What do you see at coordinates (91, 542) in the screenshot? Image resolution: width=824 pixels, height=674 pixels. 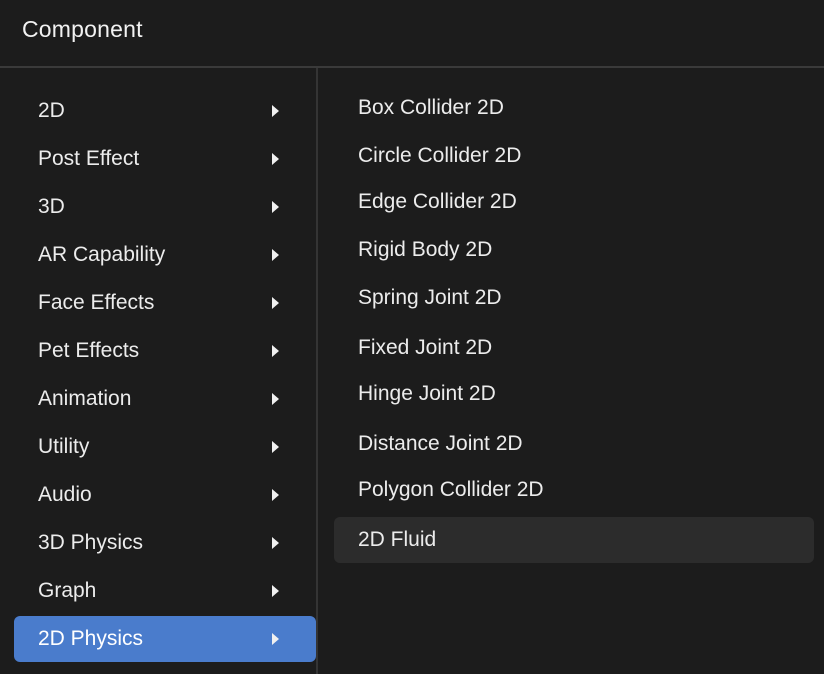 I see `category-label: 3D Physics` at bounding box center [91, 542].